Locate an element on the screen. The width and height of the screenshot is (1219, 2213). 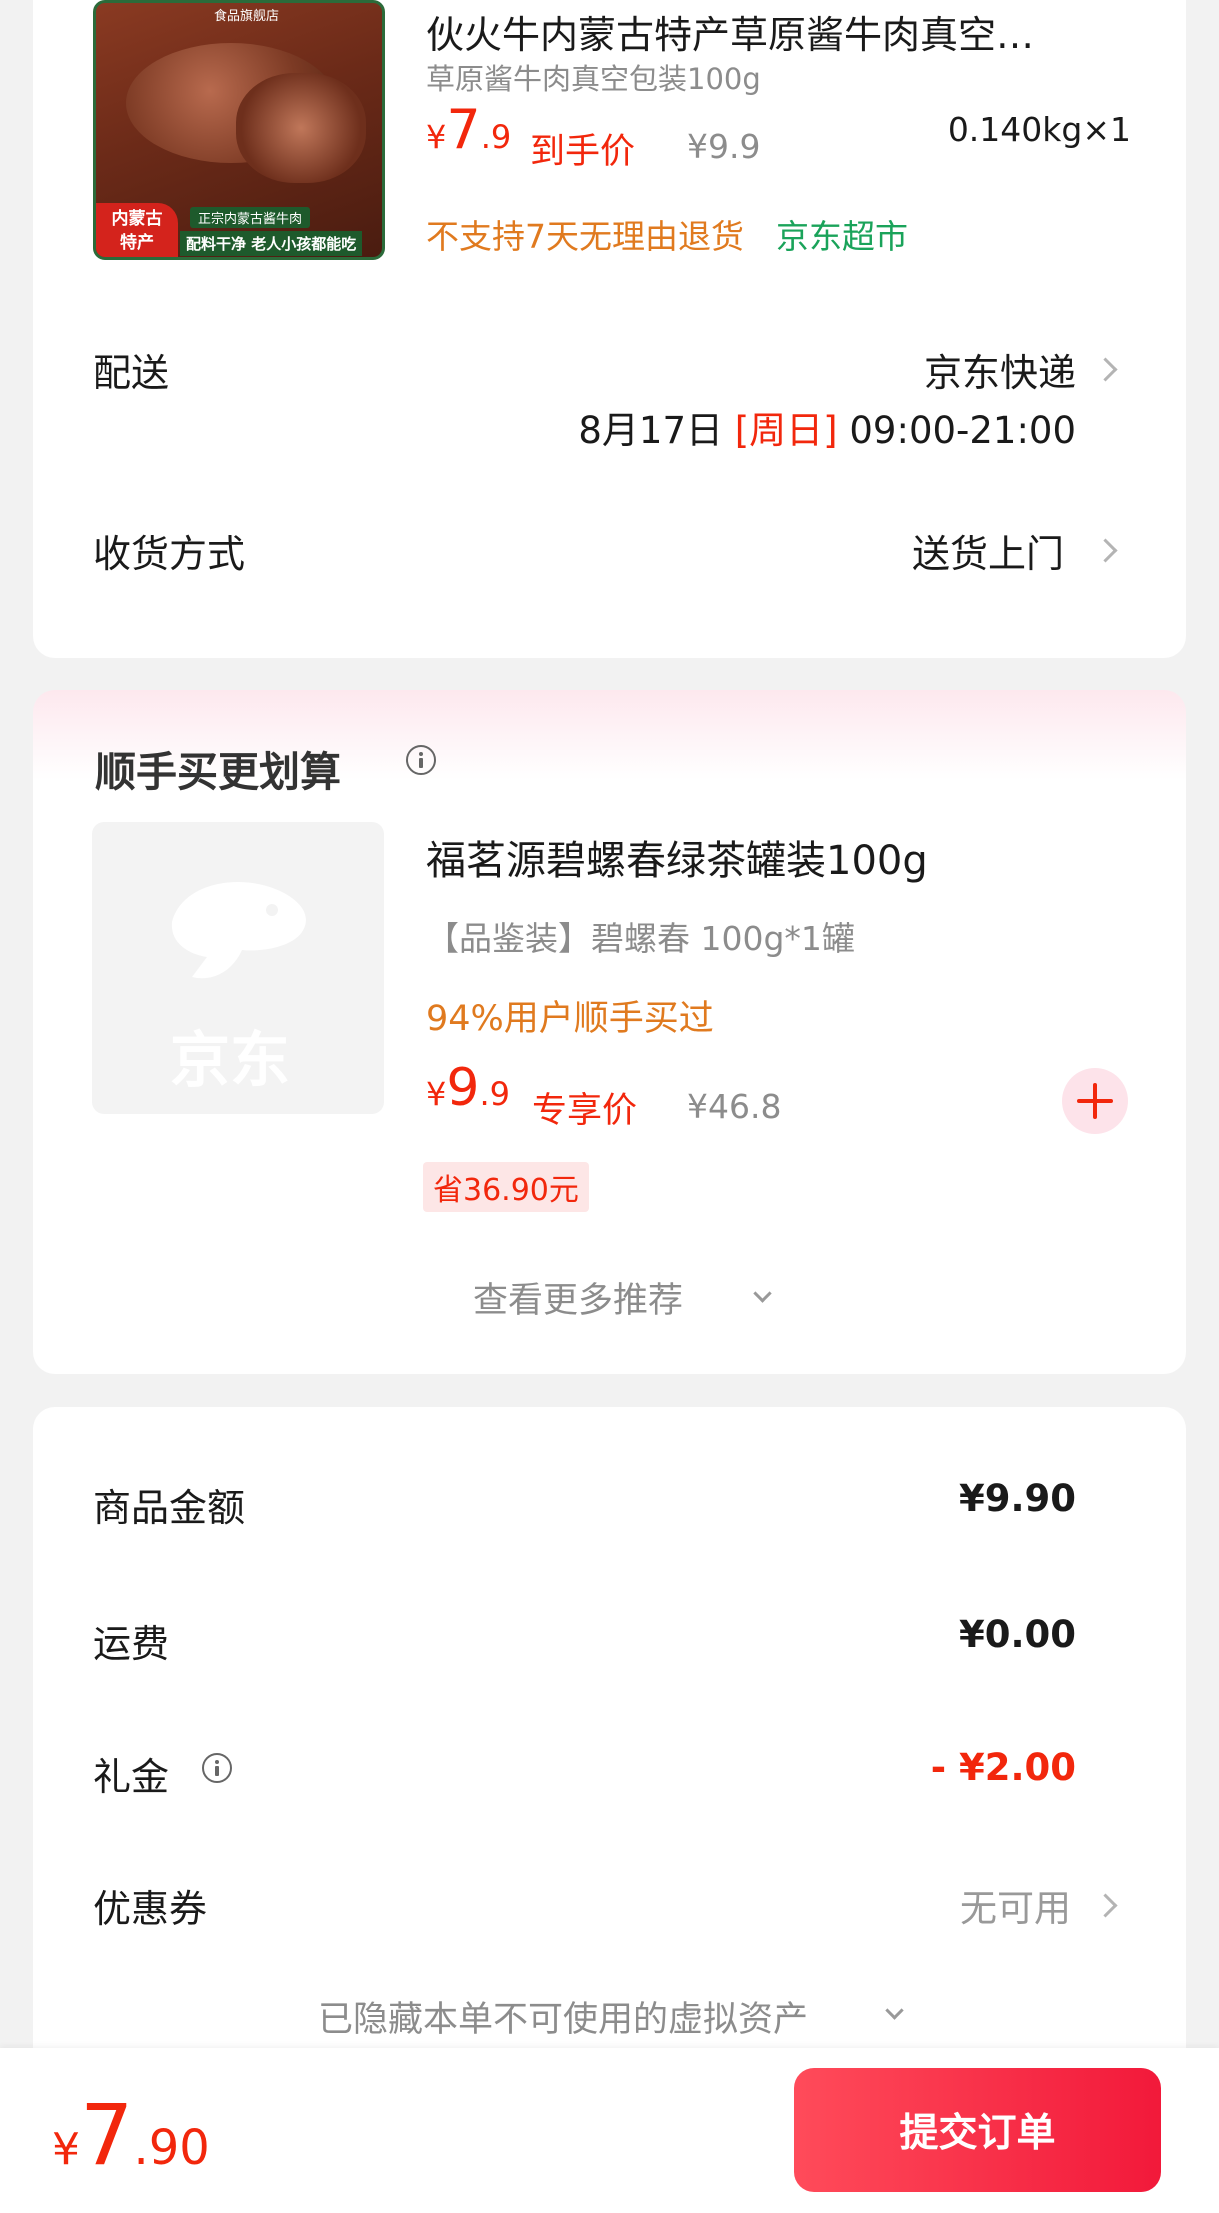
submit-order-button: 提交订单 is located at coordinates (977, 2130).